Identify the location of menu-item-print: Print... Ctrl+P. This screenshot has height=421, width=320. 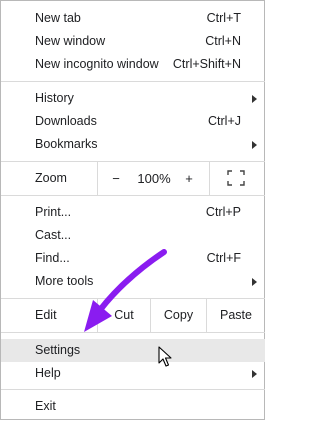
(133, 212).